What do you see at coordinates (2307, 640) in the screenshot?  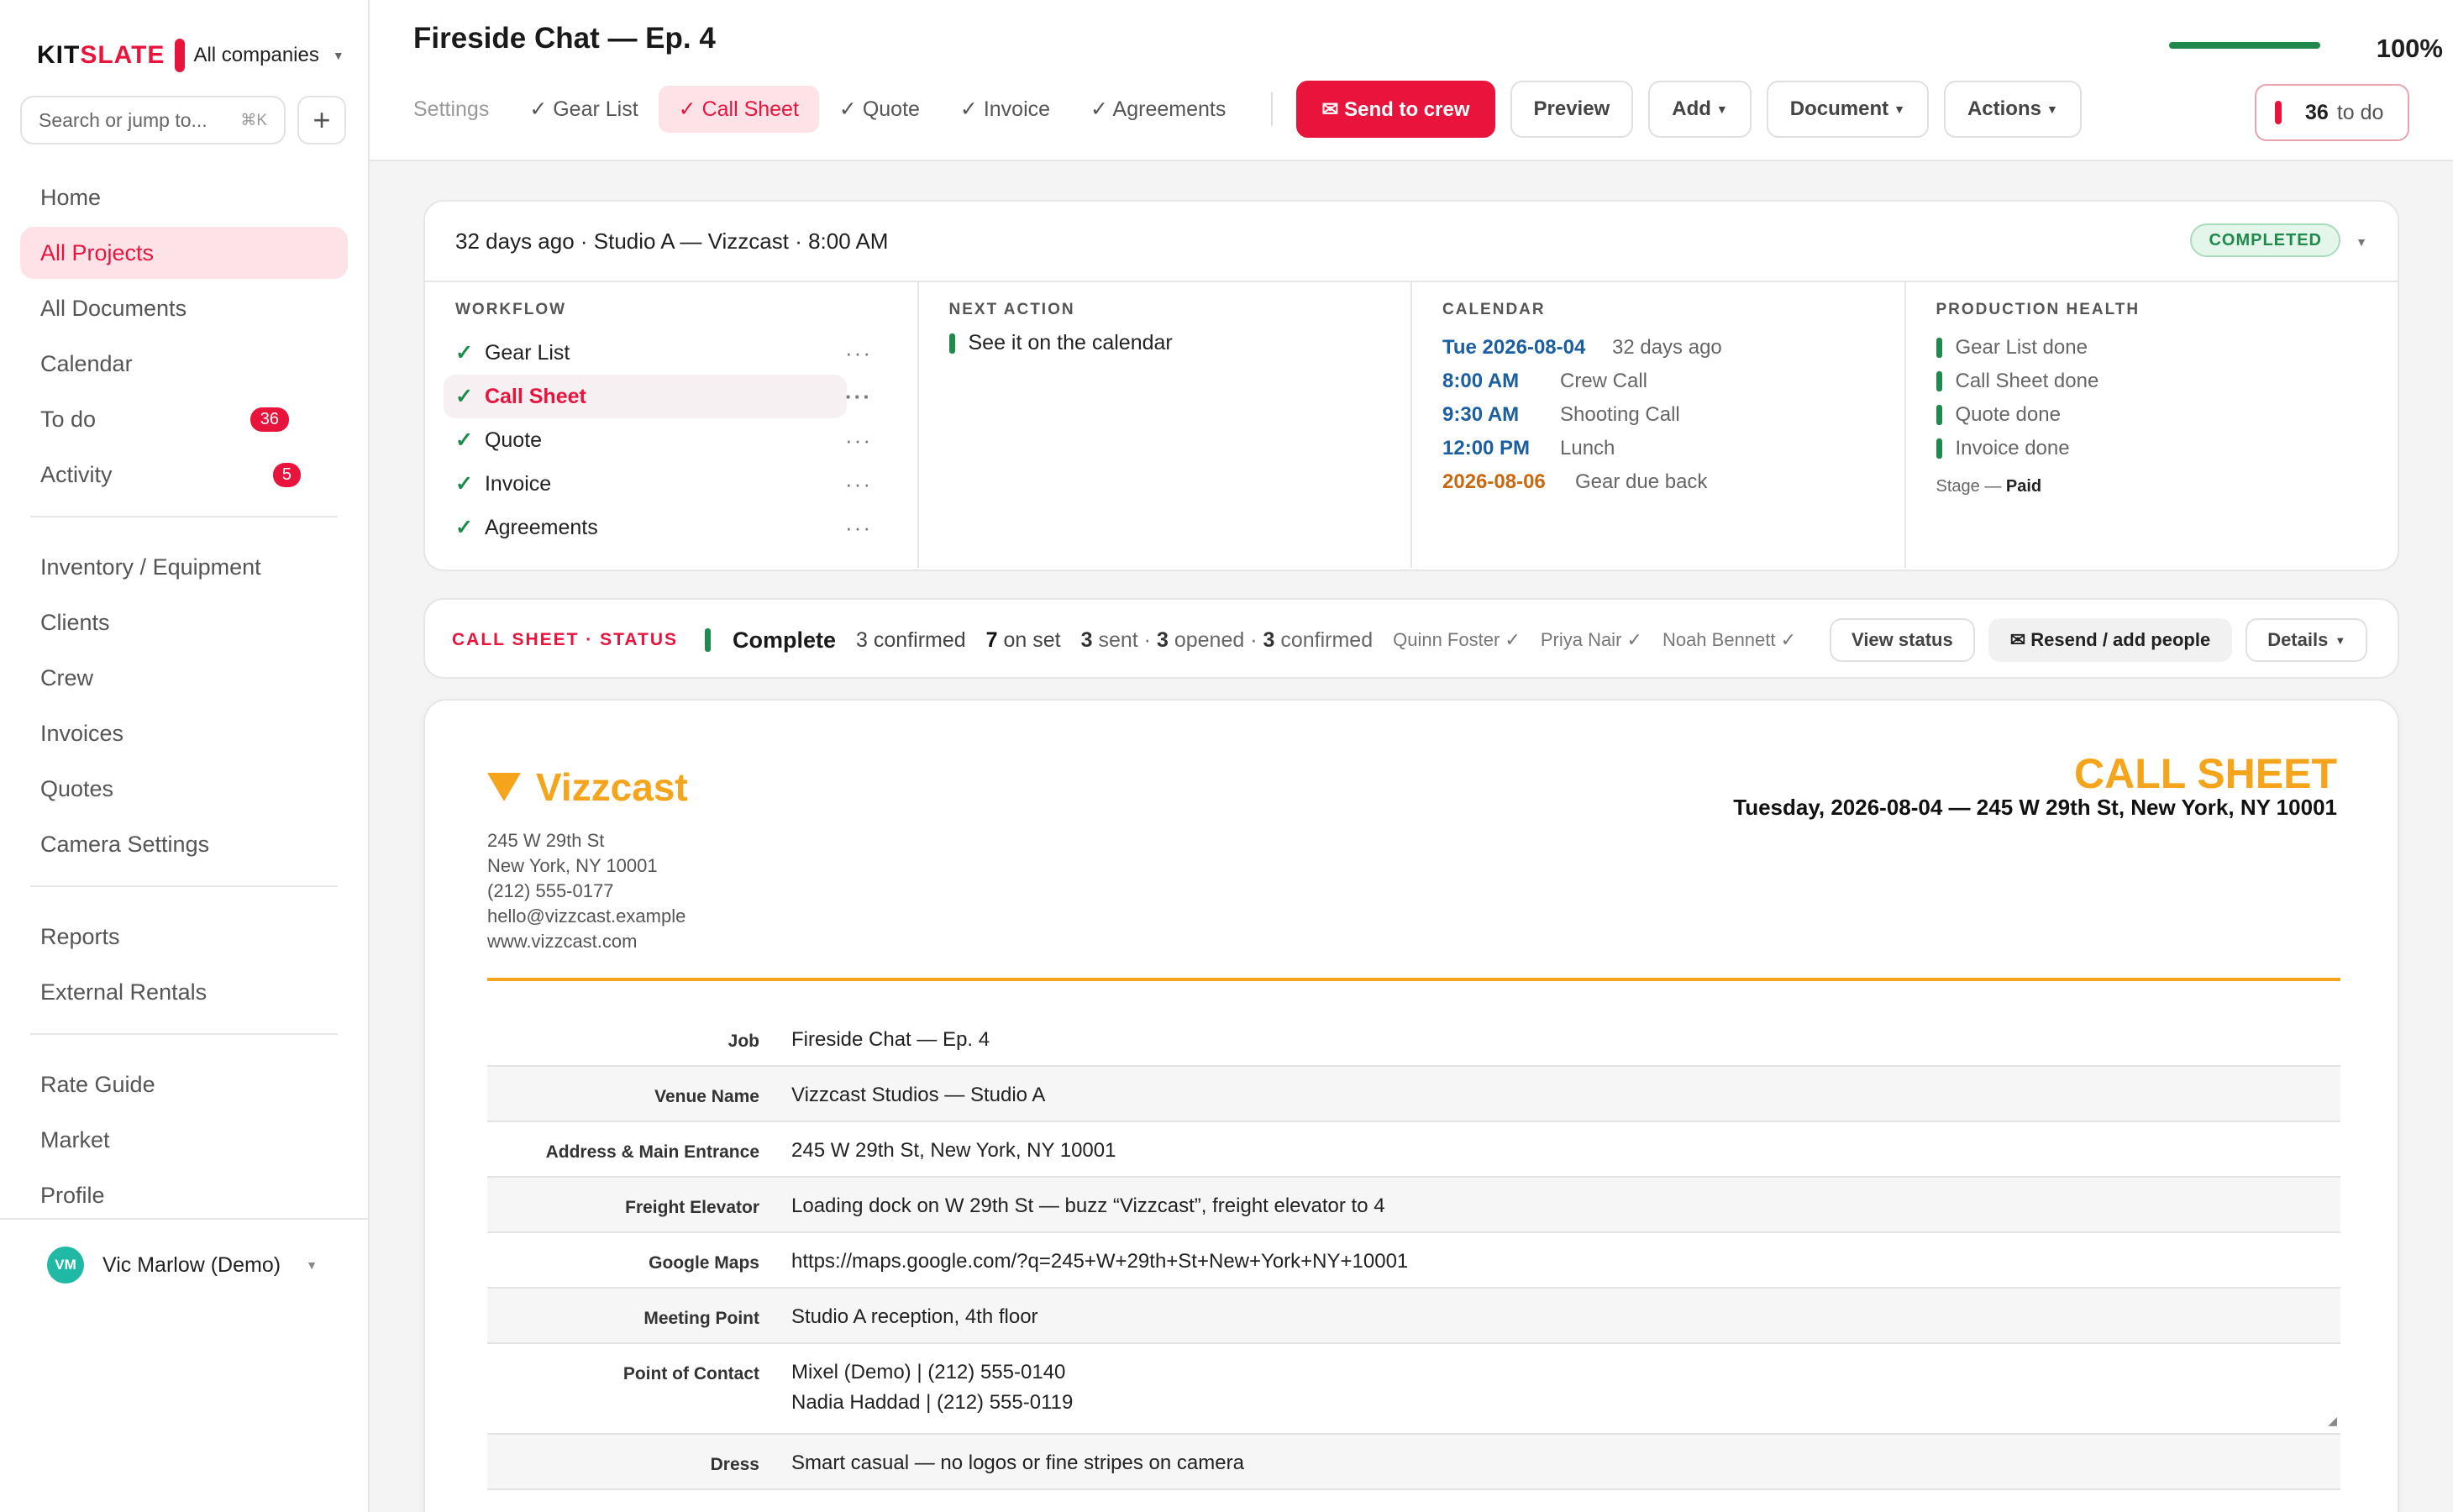 I see `details-dropdown-button: Details ▼` at bounding box center [2307, 640].